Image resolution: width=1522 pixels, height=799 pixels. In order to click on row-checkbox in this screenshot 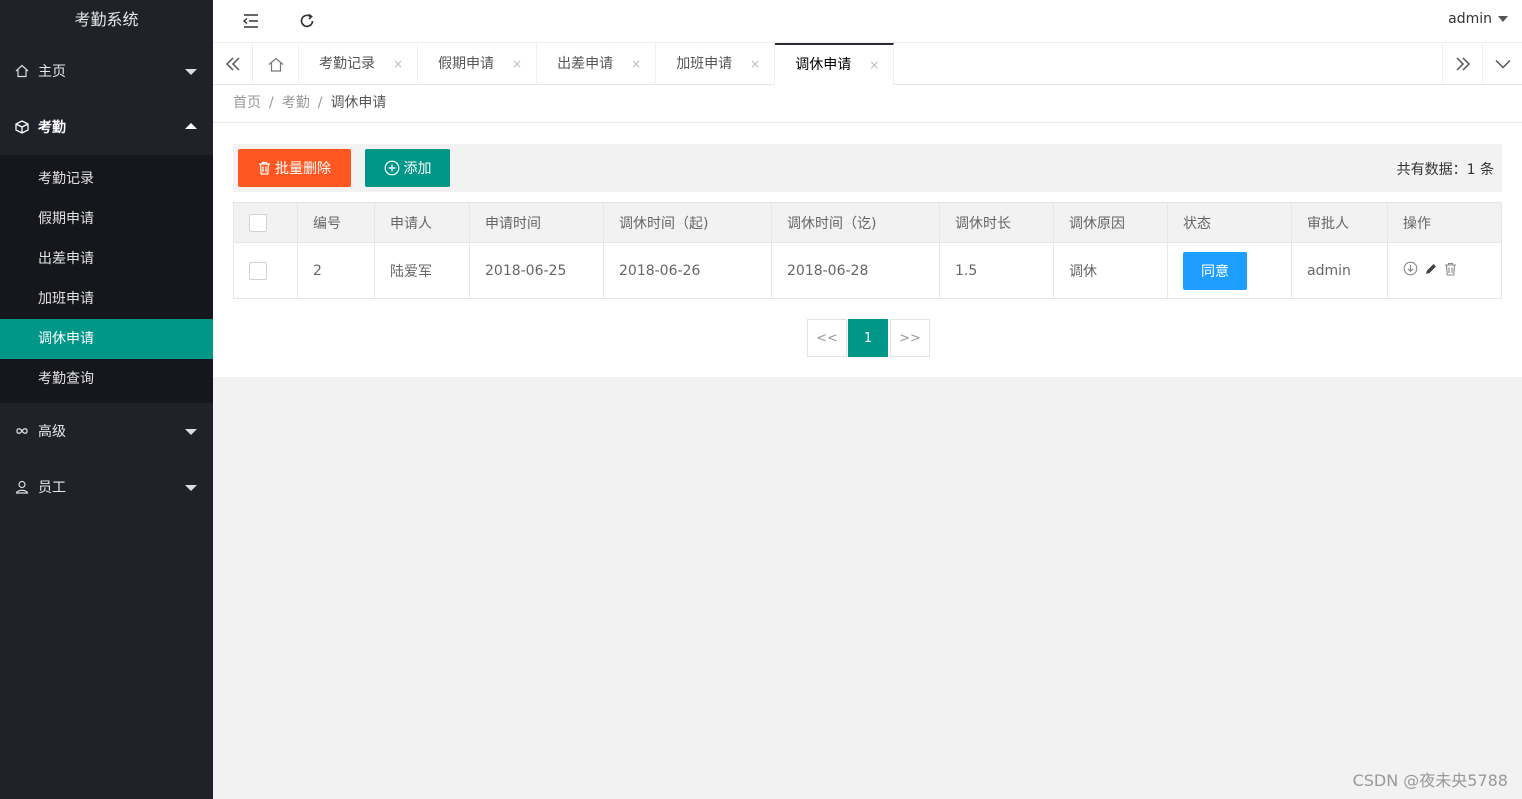, I will do `click(258, 270)`.